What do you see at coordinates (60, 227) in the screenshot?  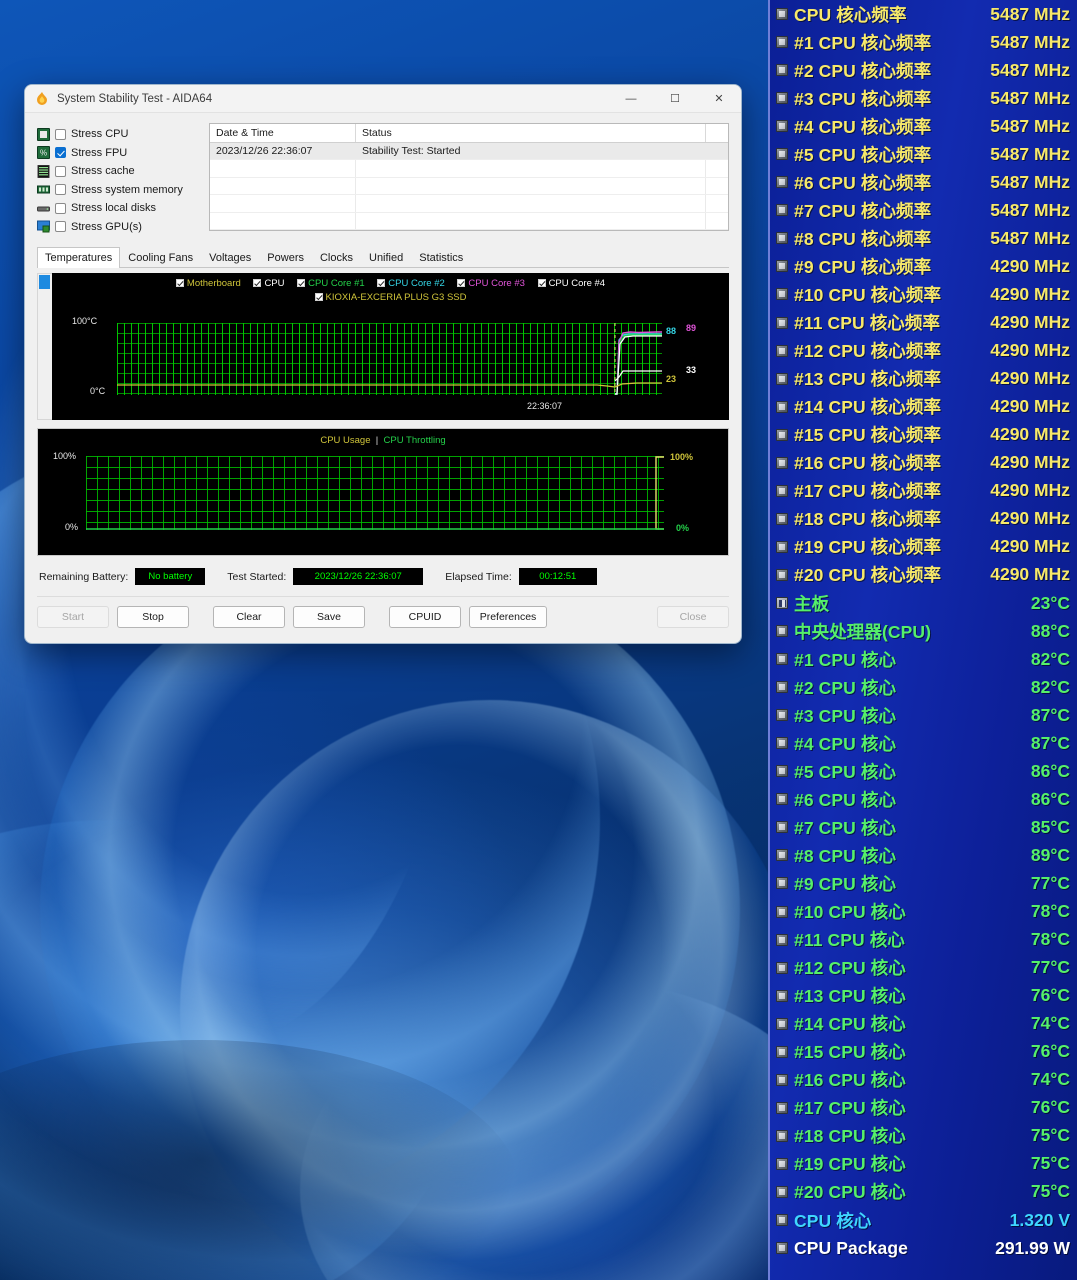 I see `stress-gpu-checkbox` at bounding box center [60, 227].